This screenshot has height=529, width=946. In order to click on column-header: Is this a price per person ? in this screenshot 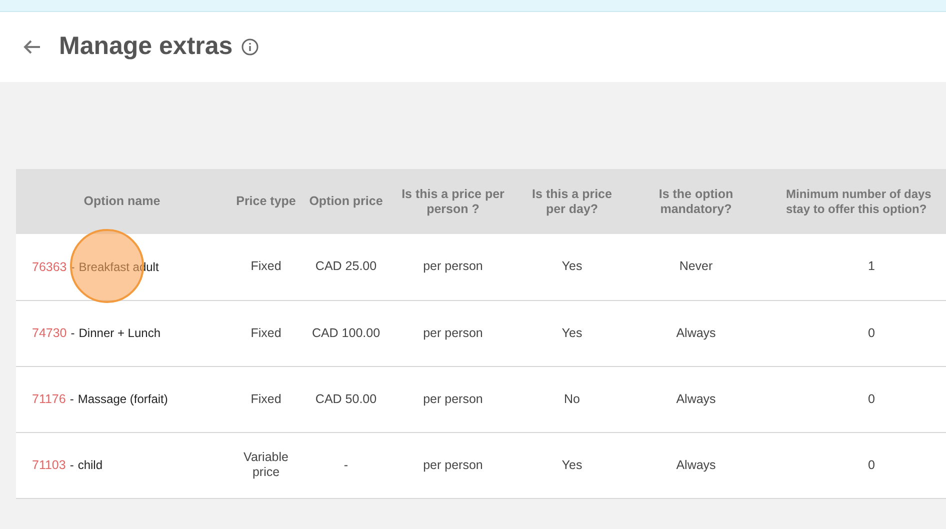, I will do `click(453, 201)`.